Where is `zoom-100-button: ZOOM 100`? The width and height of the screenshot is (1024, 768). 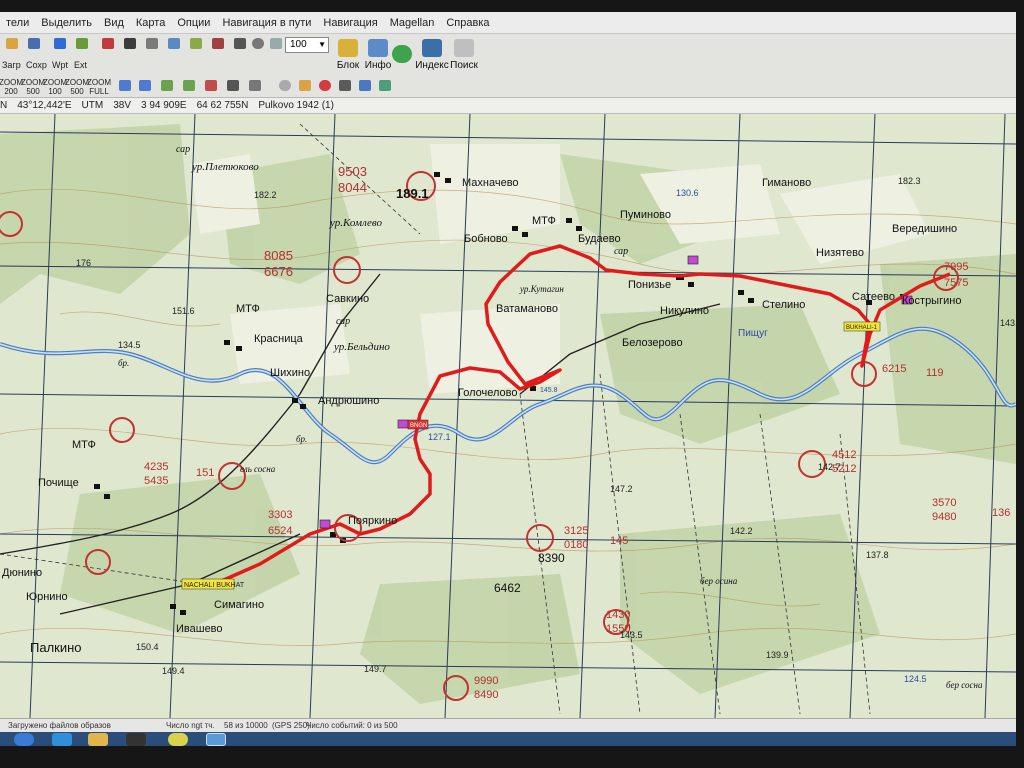 zoom-100-button: ZOOM 100 is located at coordinates (55, 88).